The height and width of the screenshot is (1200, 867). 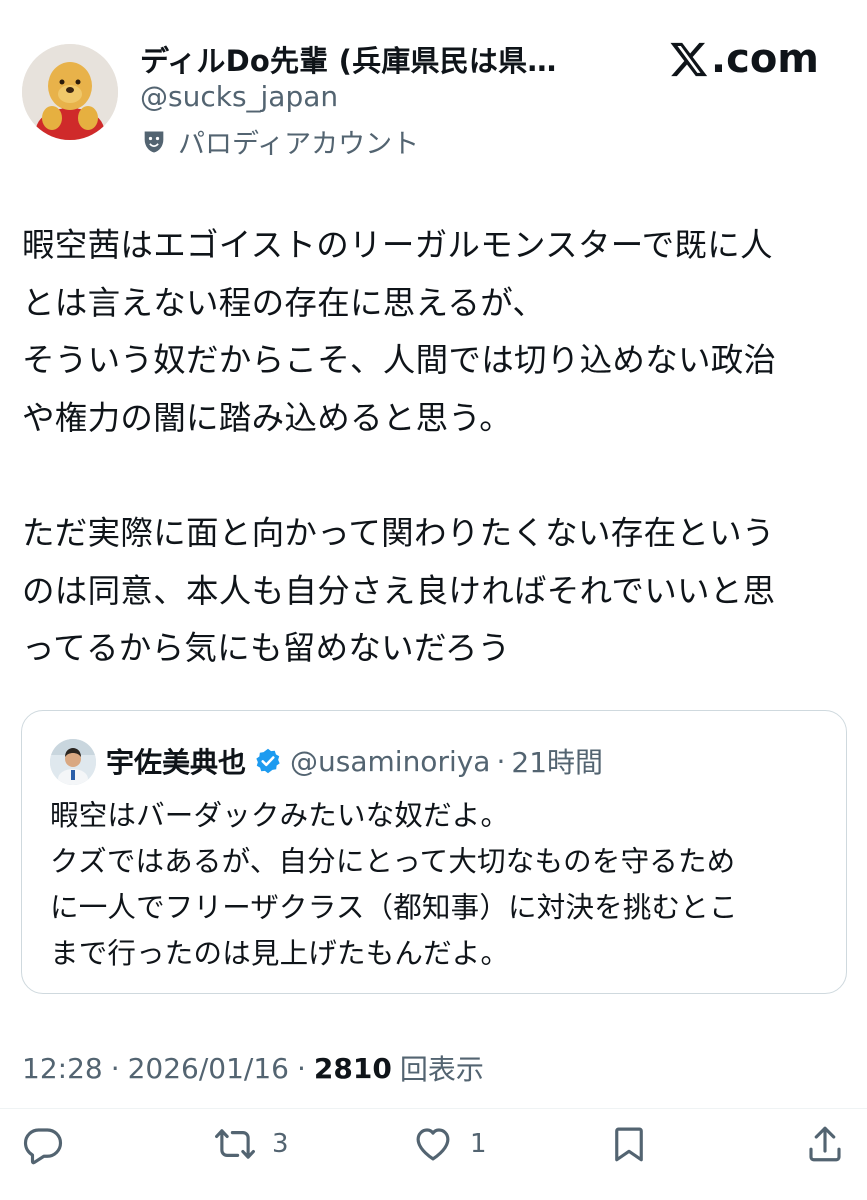 I want to click on bookmark-icon, so click(x=629, y=1144).